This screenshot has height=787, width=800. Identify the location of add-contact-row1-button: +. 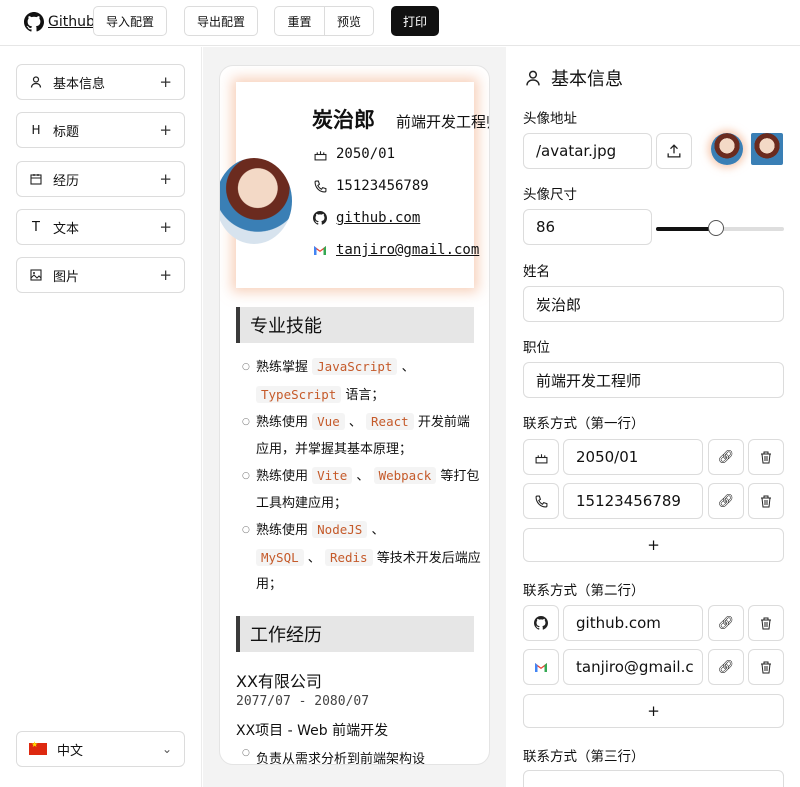
(653, 545).